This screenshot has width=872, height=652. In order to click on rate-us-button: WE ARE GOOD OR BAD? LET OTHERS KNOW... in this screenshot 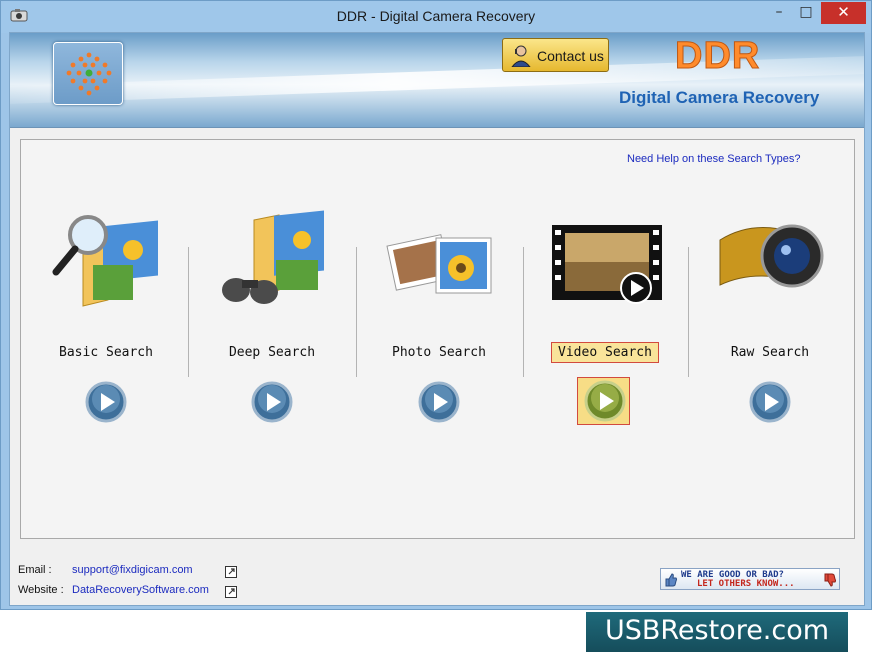, I will do `click(750, 579)`.